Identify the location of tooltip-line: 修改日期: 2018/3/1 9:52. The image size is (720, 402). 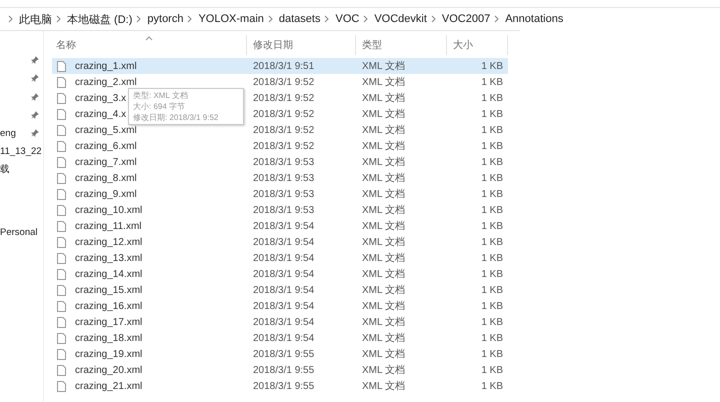
(176, 117).